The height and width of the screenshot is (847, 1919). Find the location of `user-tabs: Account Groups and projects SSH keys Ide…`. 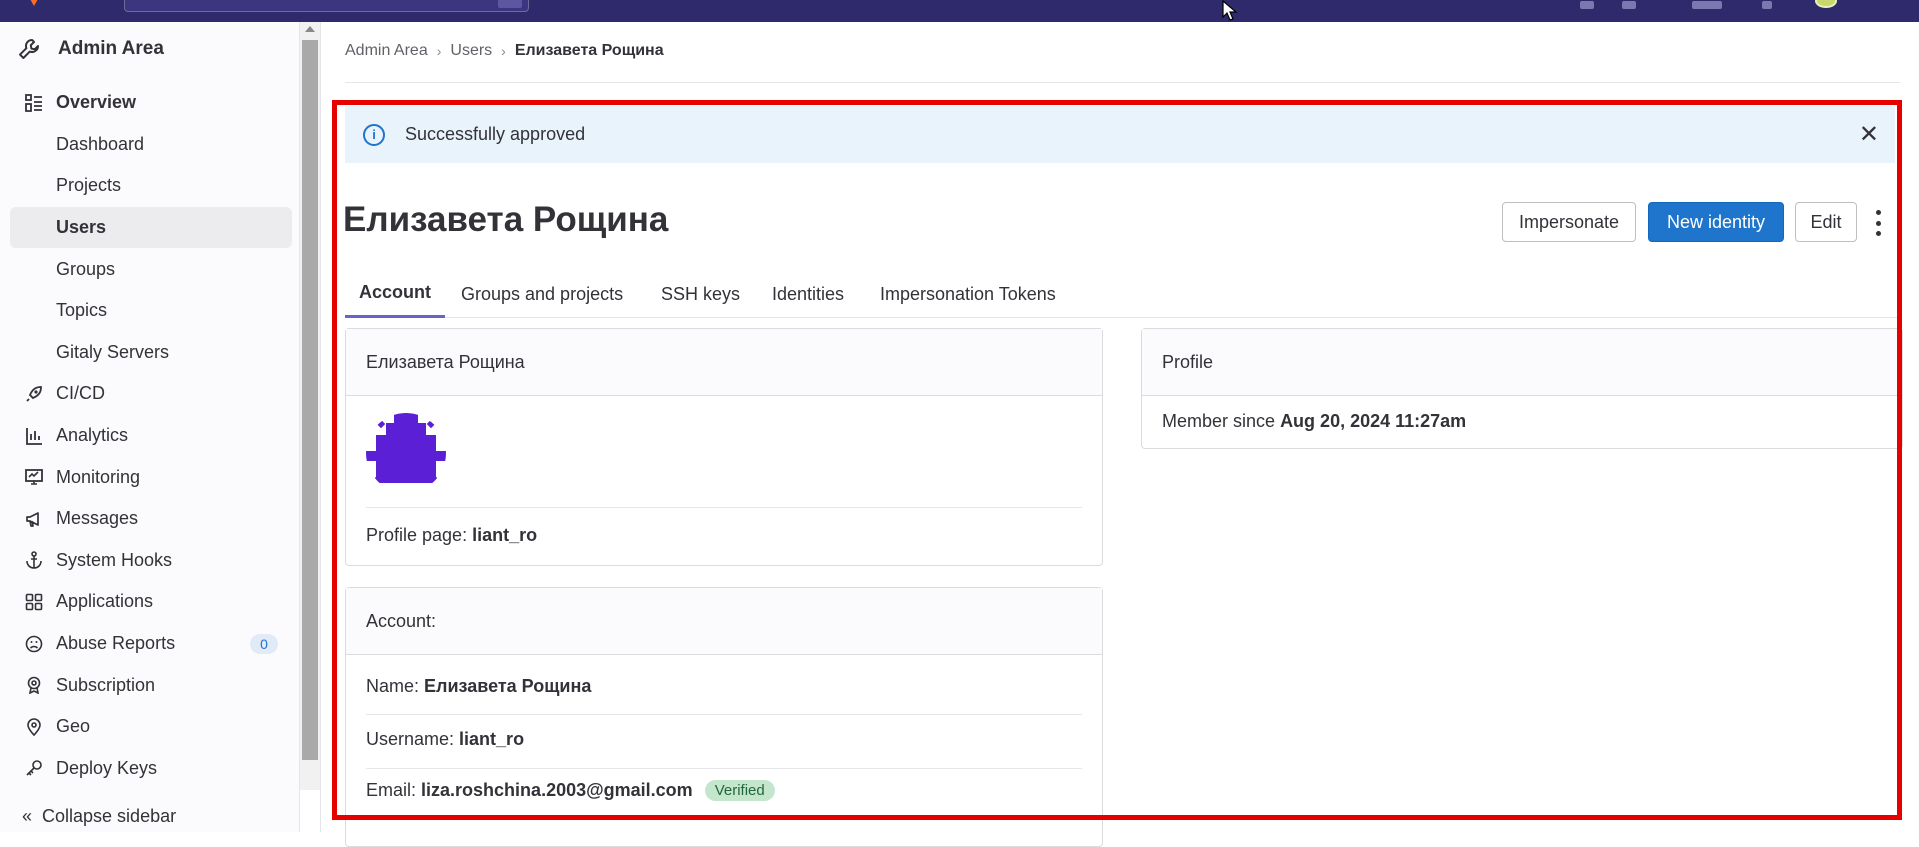

user-tabs: Account Groups and projects SSH keys Ide… is located at coordinates (1122, 294).